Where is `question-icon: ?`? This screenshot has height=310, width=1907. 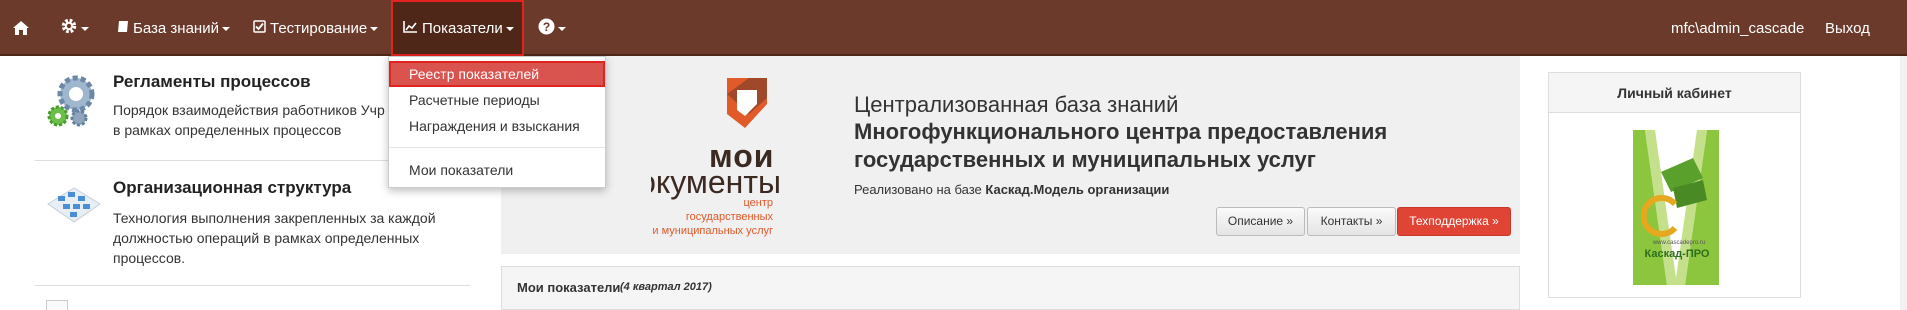
question-icon: ? is located at coordinates (546, 28).